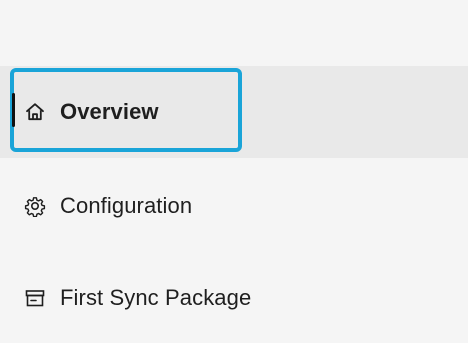  What do you see at coordinates (35, 298) in the screenshot?
I see `package-icon` at bounding box center [35, 298].